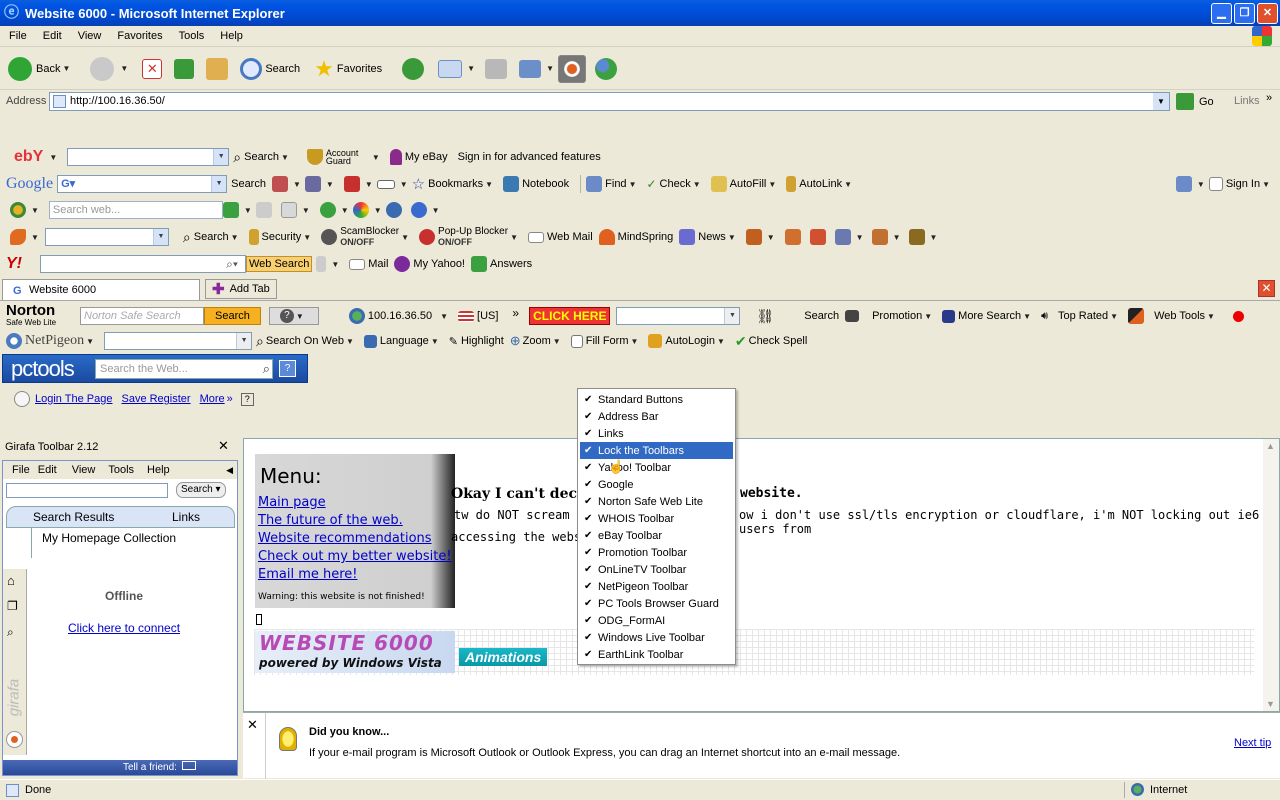  I want to click on pctools-search-input: Search the Web... ⌕, so click(184, 368).